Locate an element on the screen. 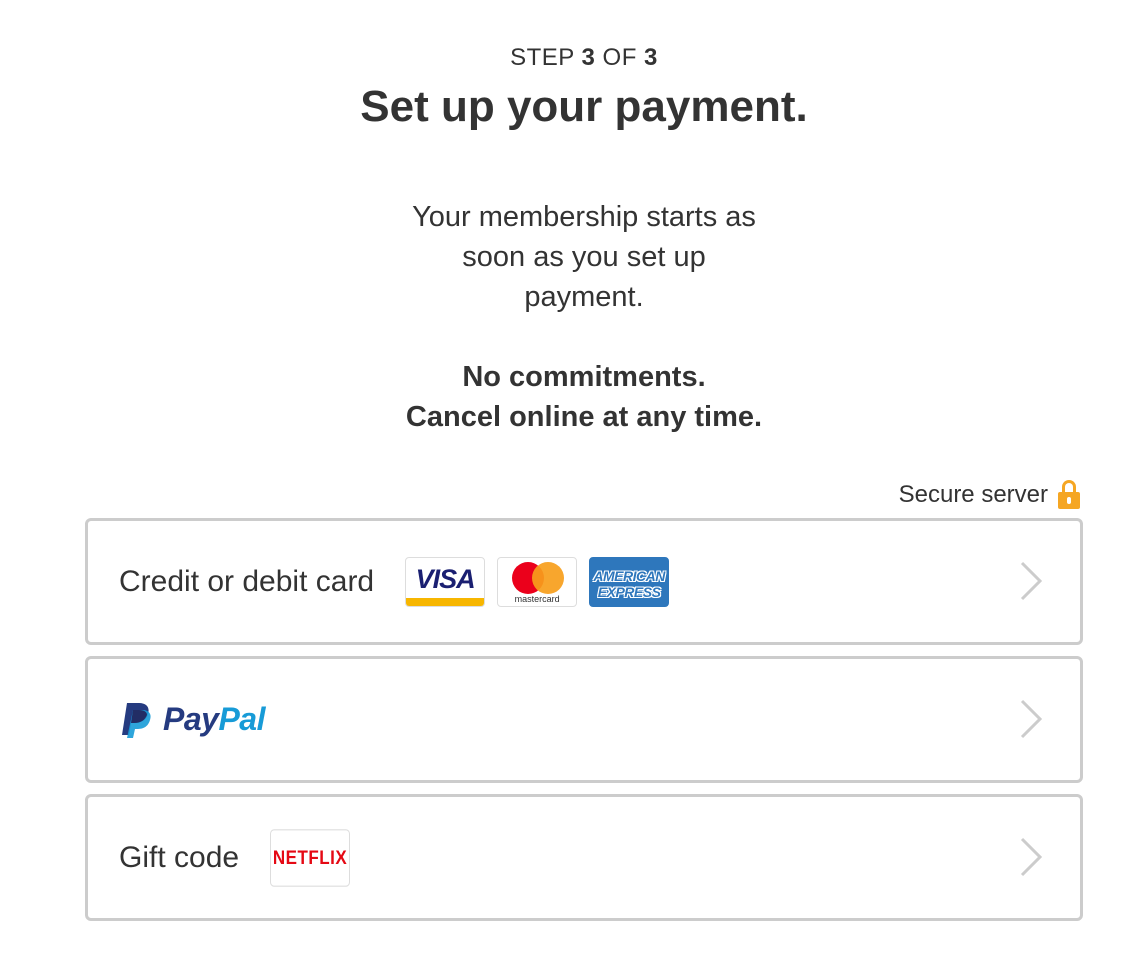 This screenshot has height=956, width=1130. commitment-line: Cancel online at any time. is located at coordinates (584, 417).